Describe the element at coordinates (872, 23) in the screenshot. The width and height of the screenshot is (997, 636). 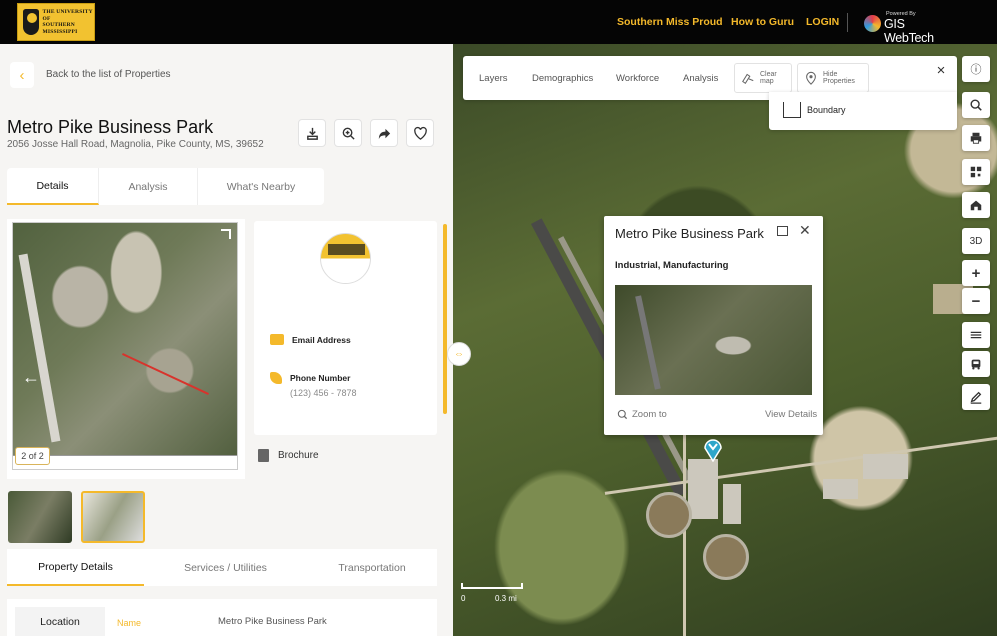
I see `globe-icon` at that location.